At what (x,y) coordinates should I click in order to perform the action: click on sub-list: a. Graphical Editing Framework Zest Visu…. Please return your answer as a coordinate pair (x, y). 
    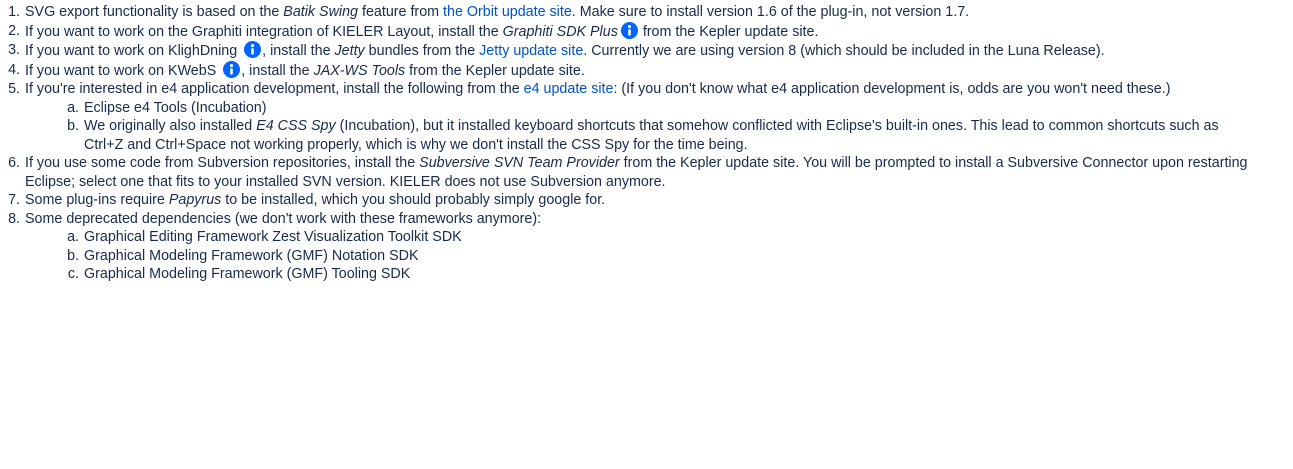
    Looking at the image, I should click on (638, 256).